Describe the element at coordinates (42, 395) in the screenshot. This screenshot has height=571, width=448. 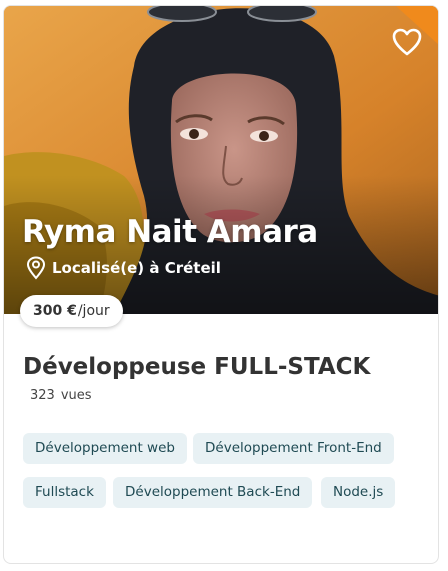
I see `views-number: 323` at that location.